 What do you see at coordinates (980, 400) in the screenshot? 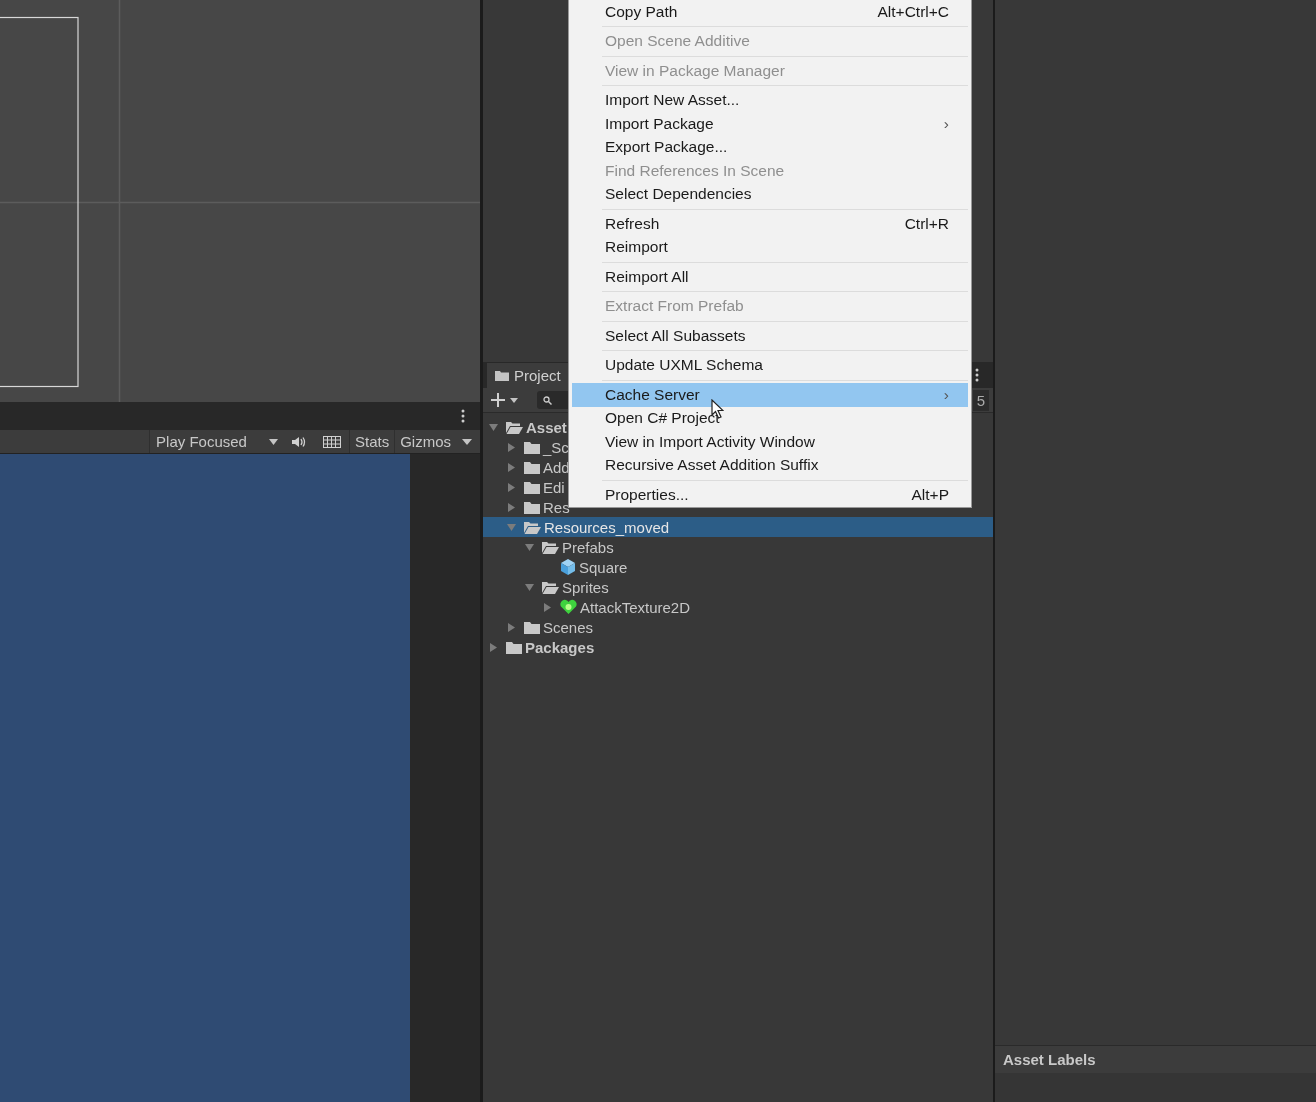
I see `count-label: 5` at bounding box center [980, 400].